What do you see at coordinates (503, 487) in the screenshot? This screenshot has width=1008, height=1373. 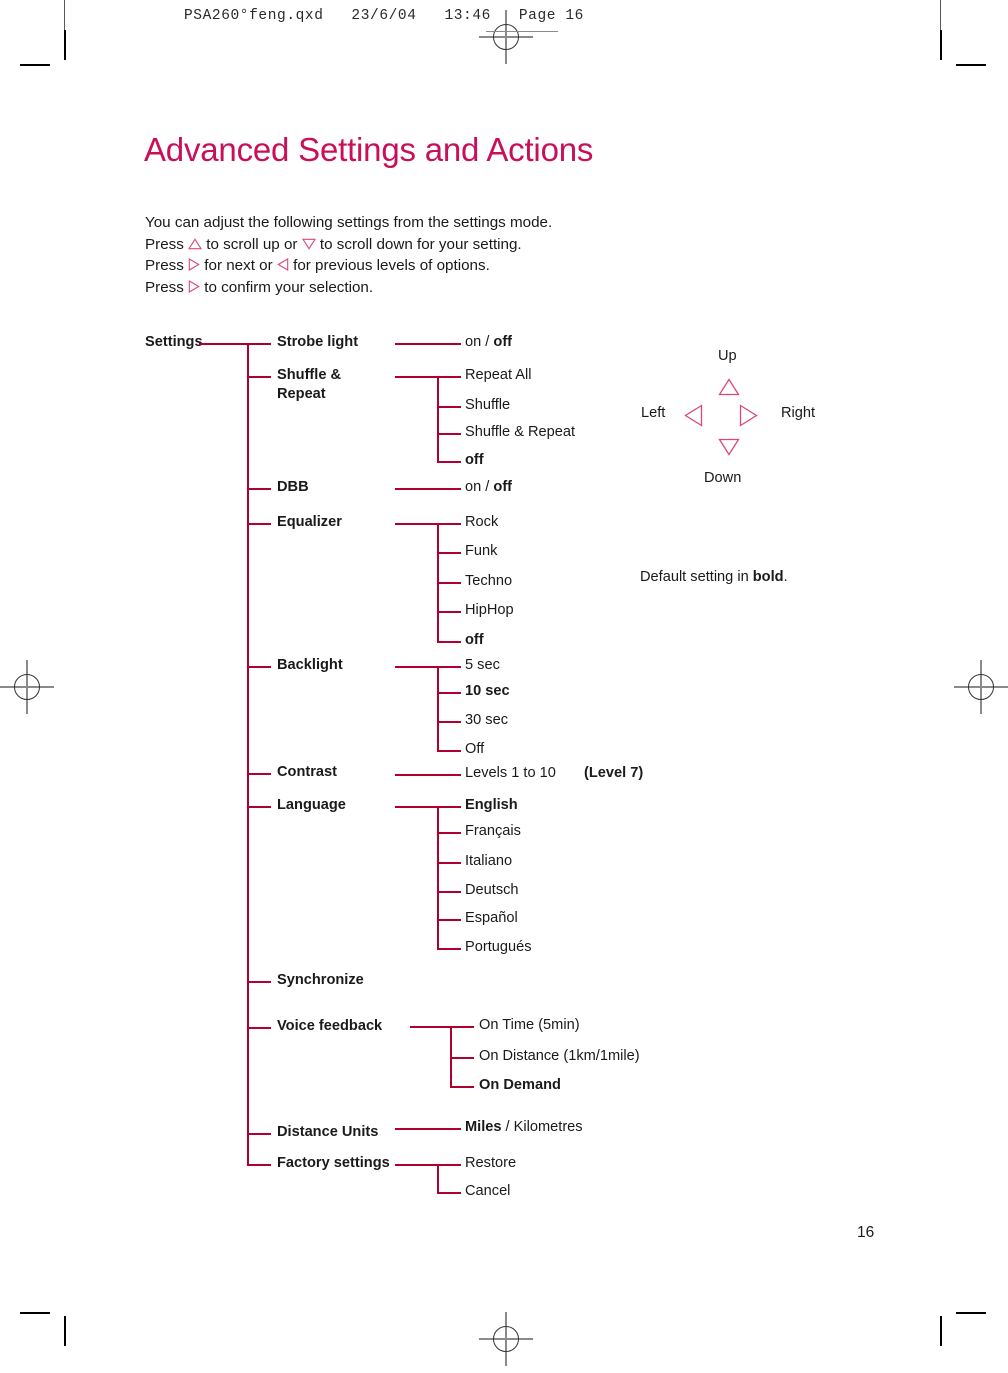 I see `option-text-suffix: off` at bounding box center [503, 487].